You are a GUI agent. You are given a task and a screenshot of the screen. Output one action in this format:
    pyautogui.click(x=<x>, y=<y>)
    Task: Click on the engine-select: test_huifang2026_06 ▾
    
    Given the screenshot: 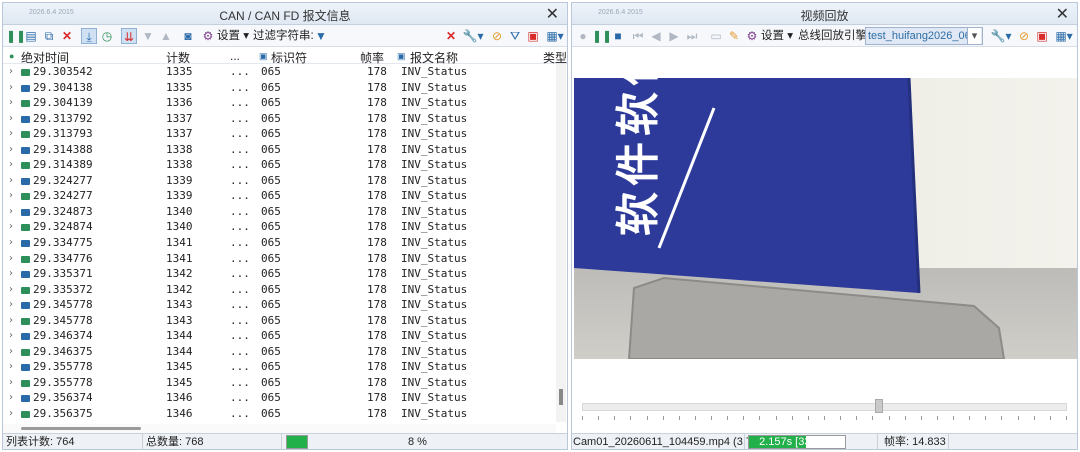 What is the action you would take?
    pyautogui.click(x=924, y=36)
    